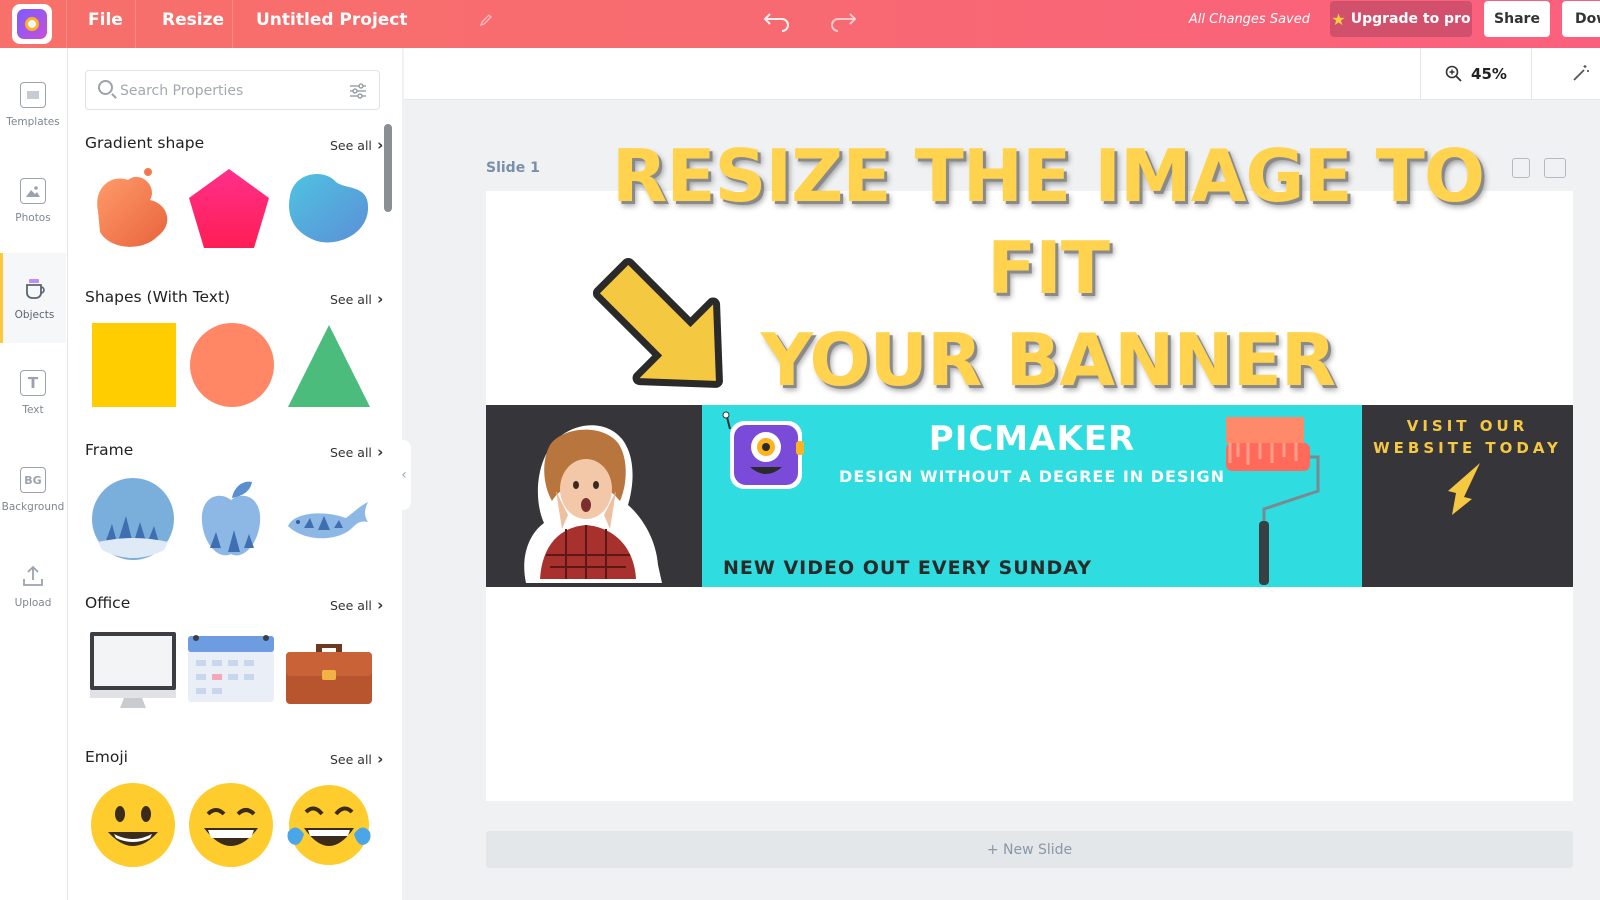 Image resolution: width=1600 pixels, height=900 pixels. I want to click on zoom-control: 45%, so click(1476, 74).